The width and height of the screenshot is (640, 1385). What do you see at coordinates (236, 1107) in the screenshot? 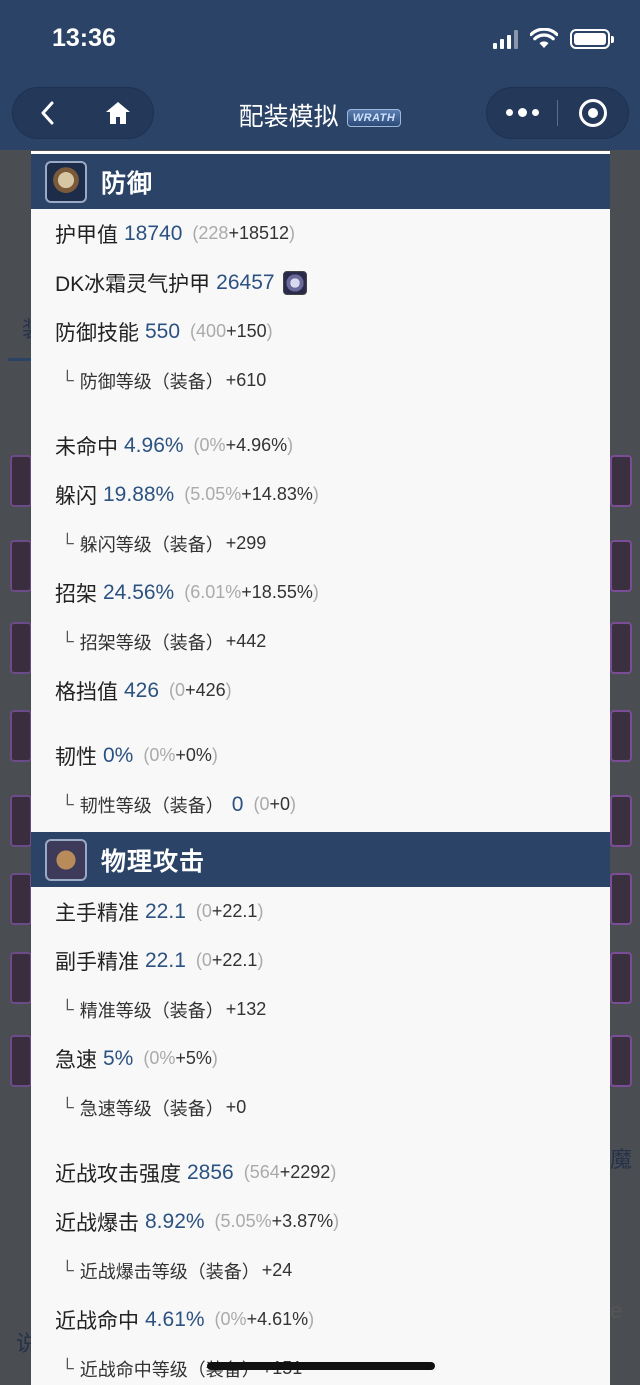
I see `stat-value: +0` at bounding box center [236, 1107].